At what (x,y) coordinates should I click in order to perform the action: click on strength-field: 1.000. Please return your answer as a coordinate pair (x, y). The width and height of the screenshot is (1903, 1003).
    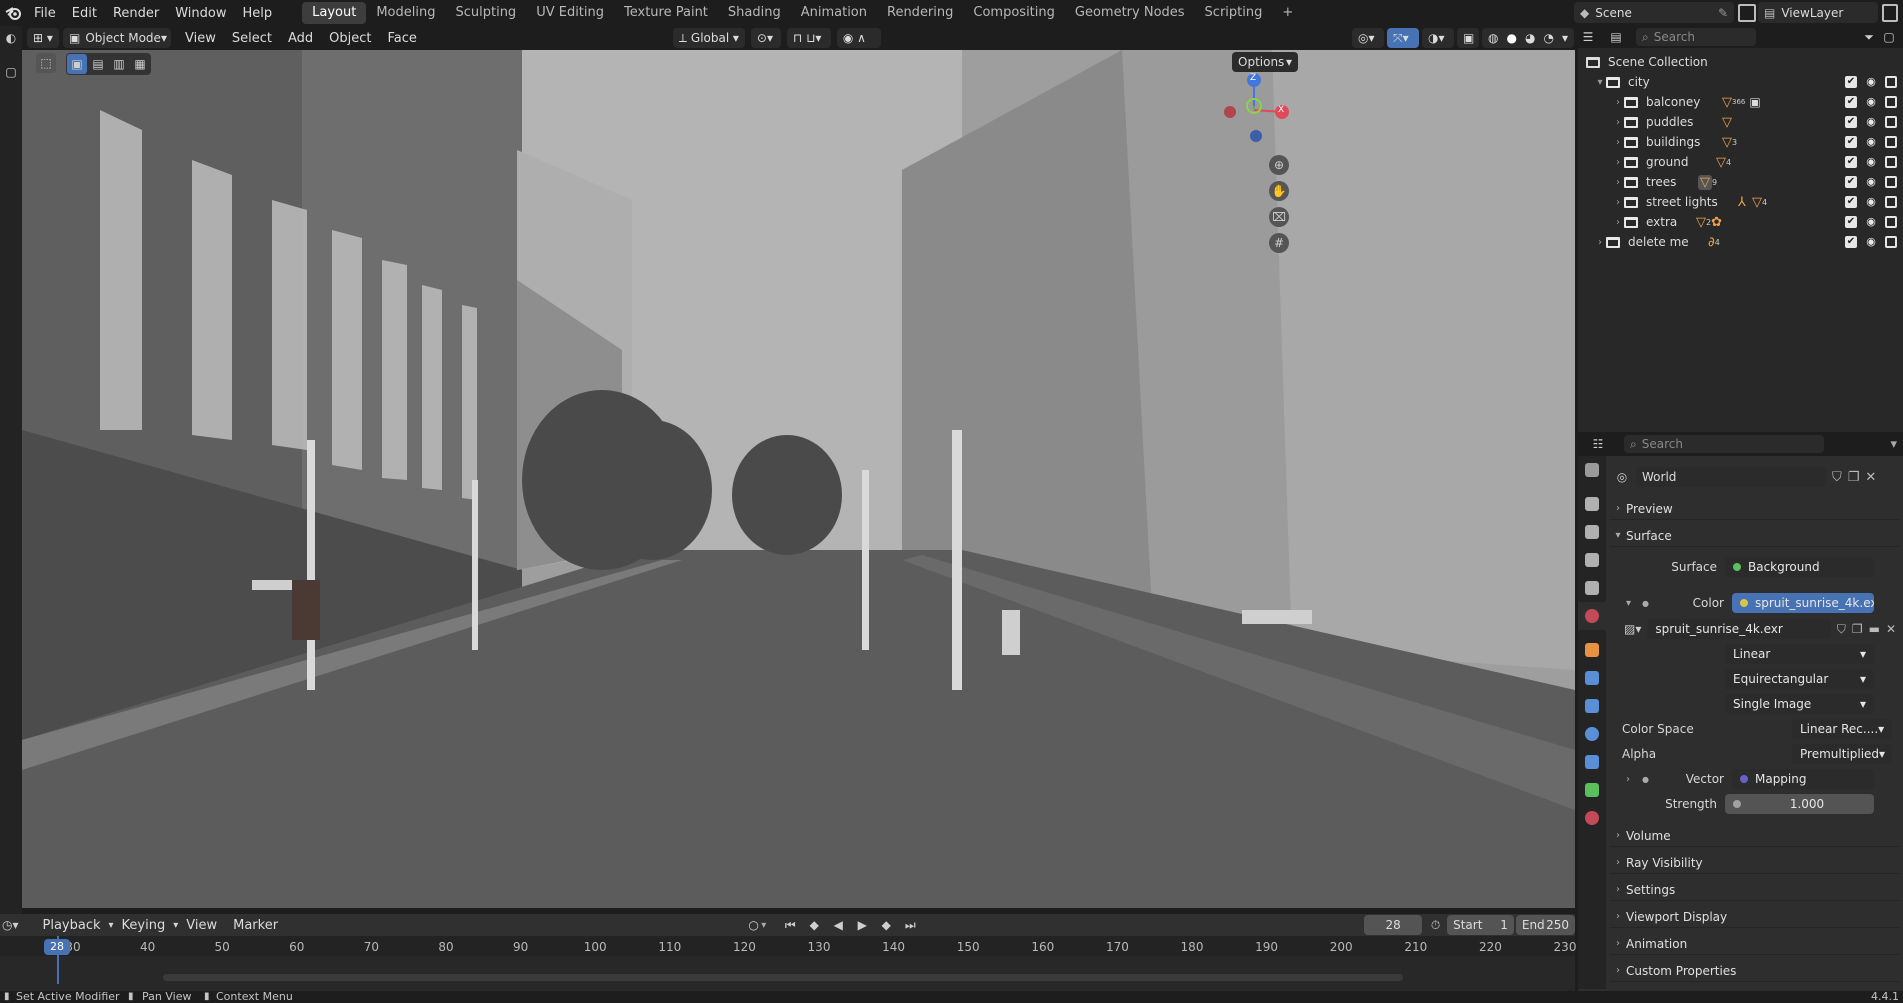
    Looking at the image, I should click on (1799, 804).